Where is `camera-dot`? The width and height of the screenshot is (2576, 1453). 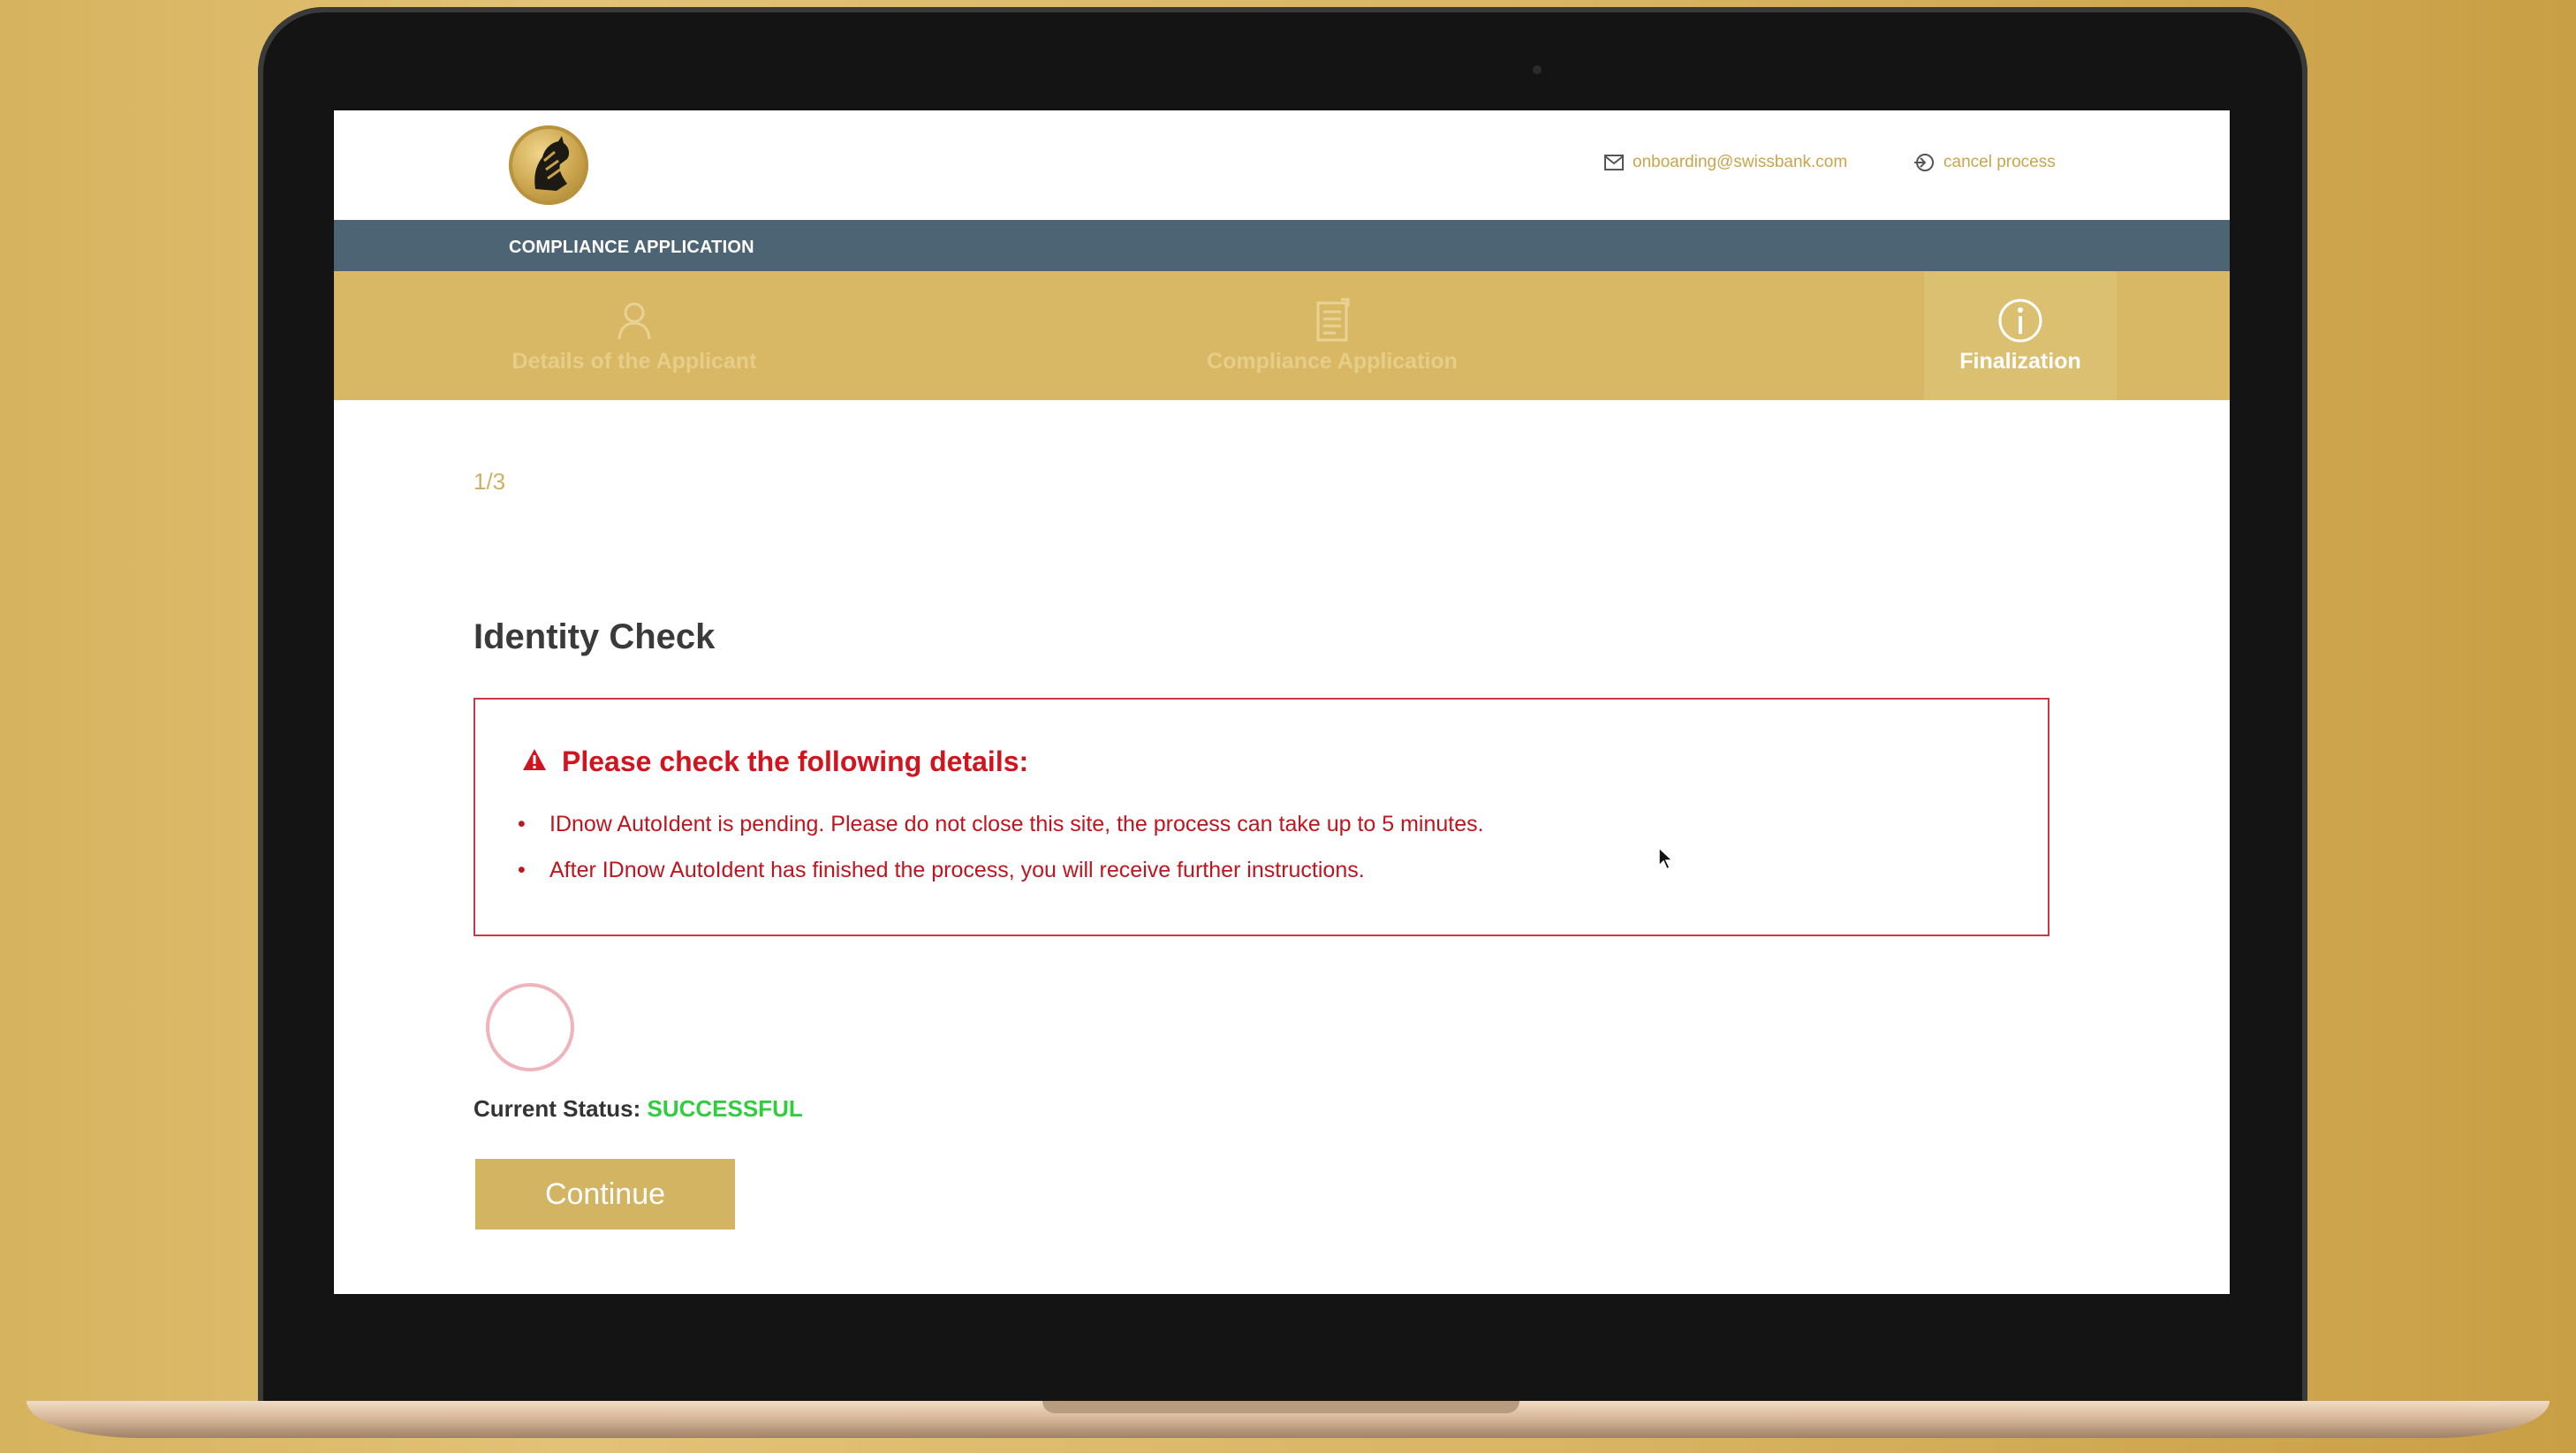 camera-dot is located at coordinates (1537, 69).